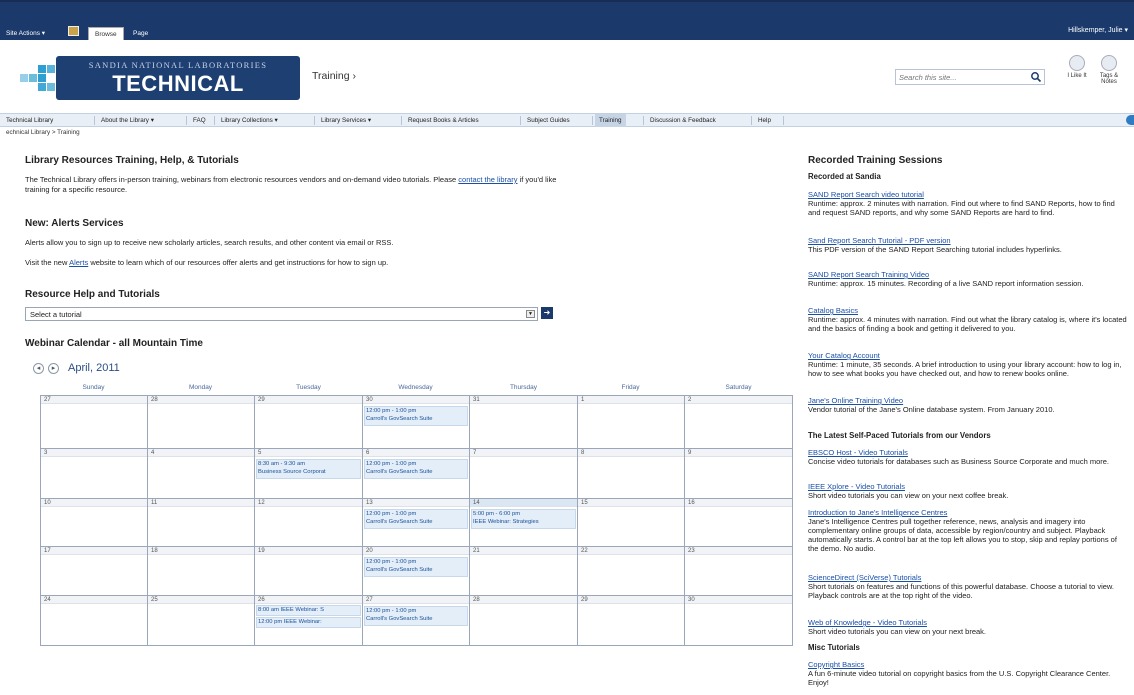  I want to click on contact-library-link: contact the library, so click(487, 179).